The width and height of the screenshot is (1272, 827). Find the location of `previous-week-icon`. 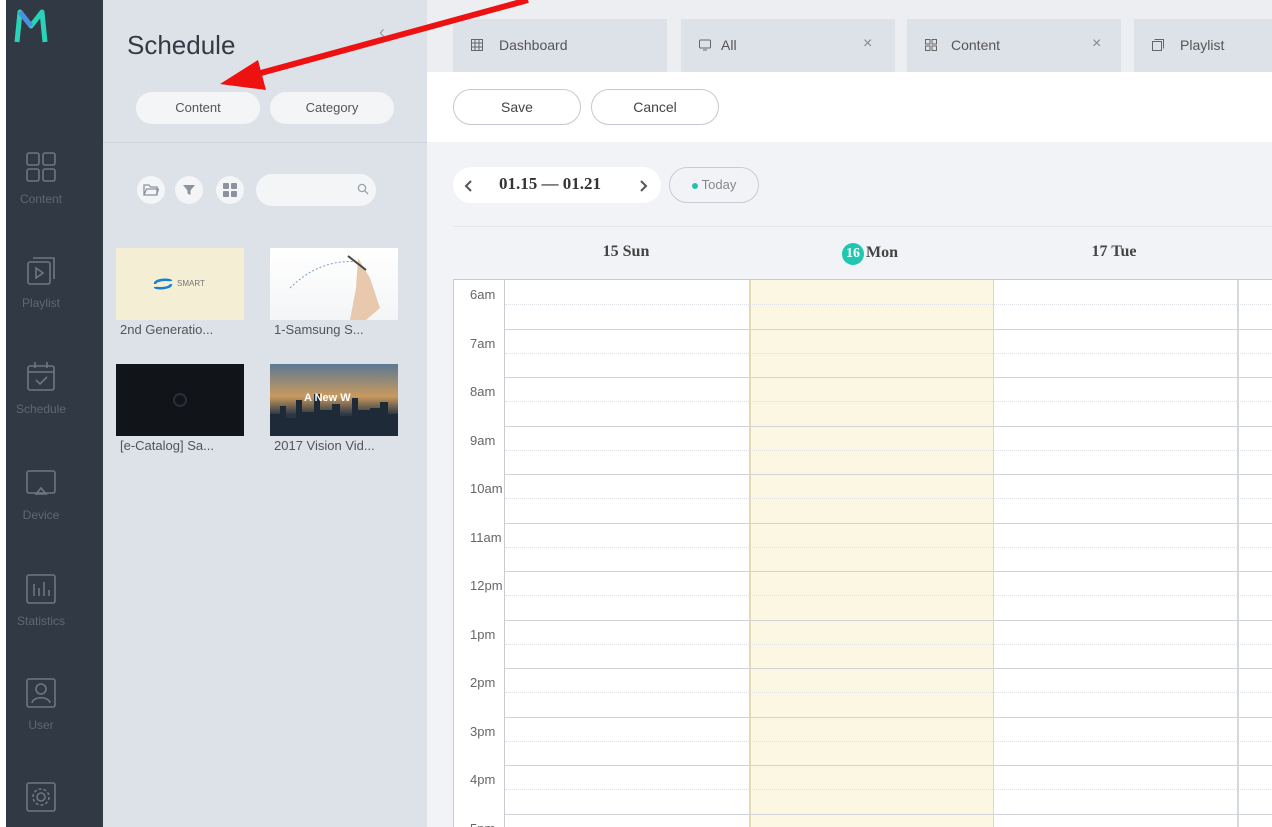

previous-week-icon is located at coordinates (469, 186).